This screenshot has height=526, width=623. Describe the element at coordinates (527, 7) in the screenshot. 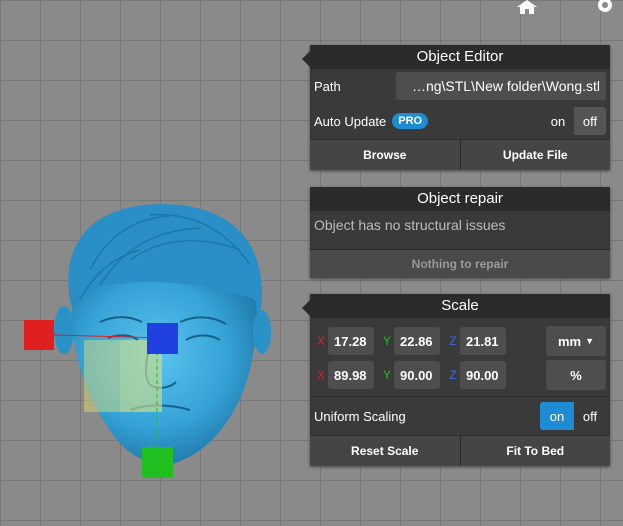

I see `home-icon` at that location.